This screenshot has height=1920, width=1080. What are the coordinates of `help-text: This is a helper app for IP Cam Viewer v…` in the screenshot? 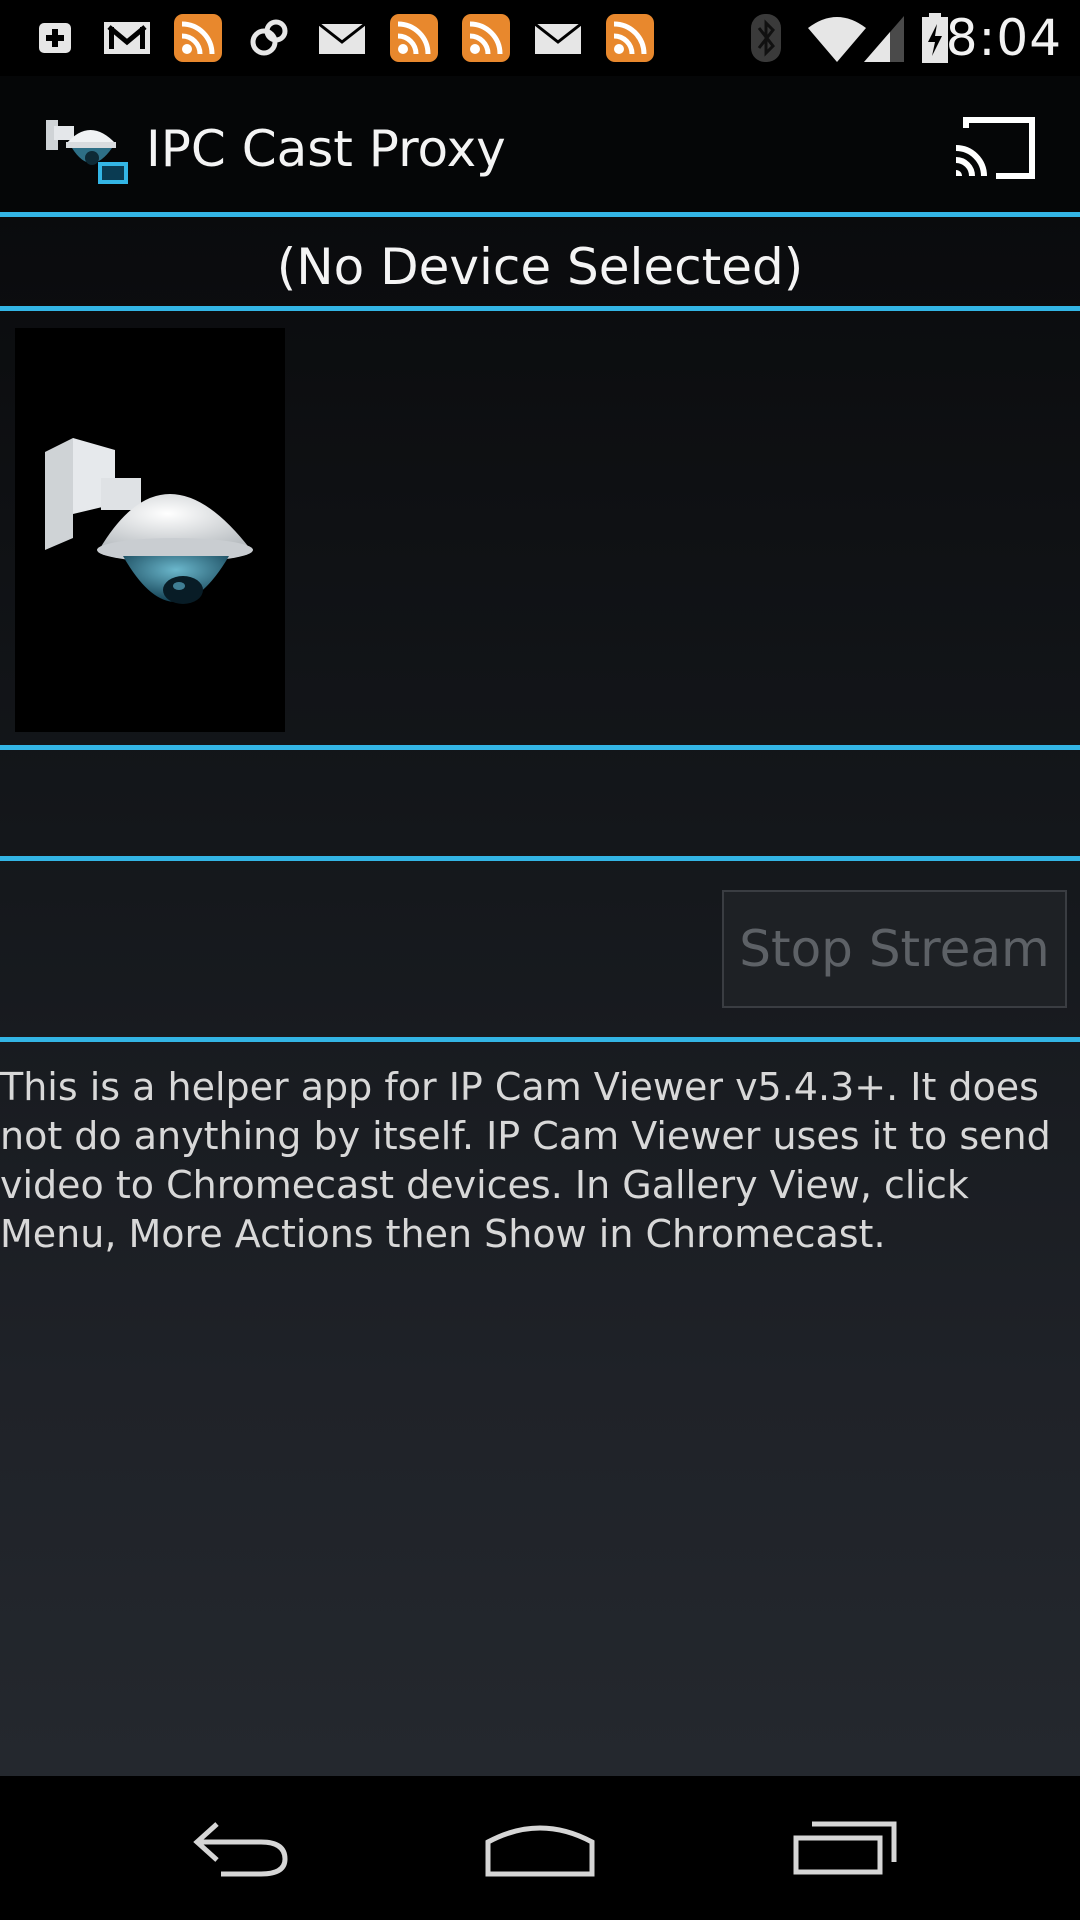 It's located at (525, 1160).